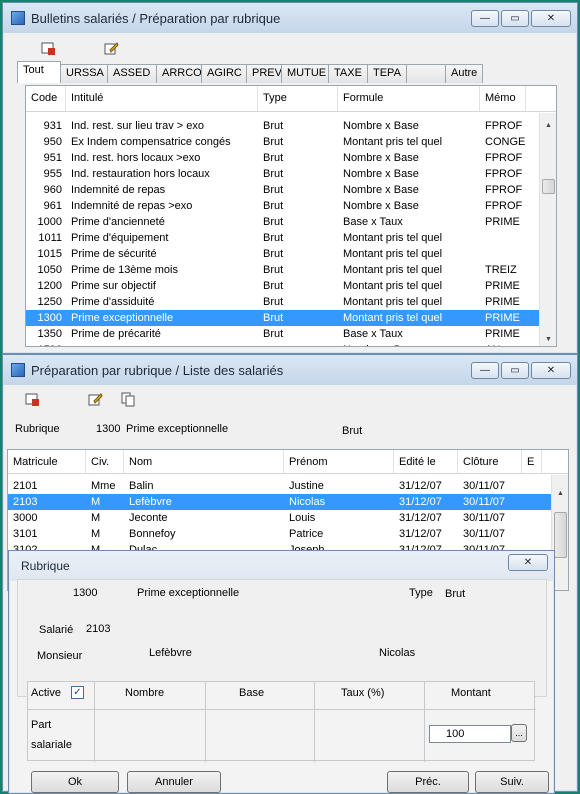 The width and height of the screenshot is (580, 794). I want to click on annuler-button: Annuler, so click(174, 782).